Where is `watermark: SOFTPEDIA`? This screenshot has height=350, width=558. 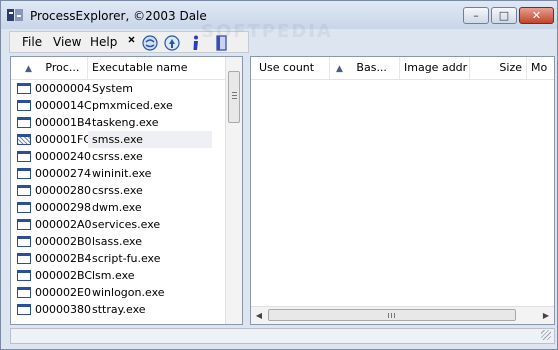 watermark: SOFTPEDIA is located at coordinates (267, 31).